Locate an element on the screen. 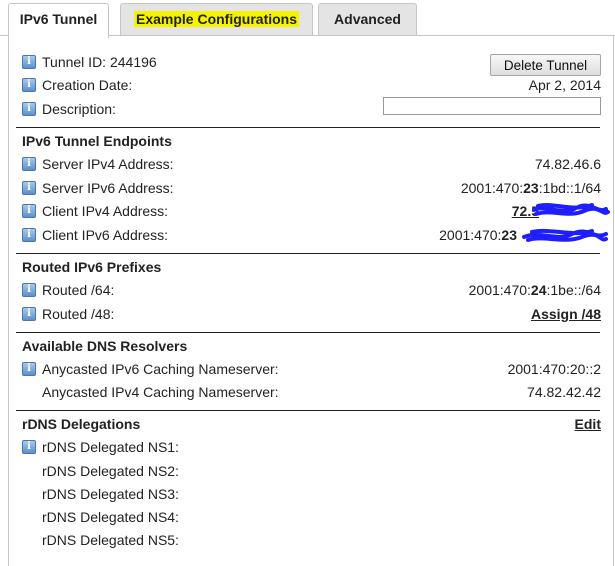 Image resolution: width=615 pixels, height=566 pixels. delete-tunnel-button: Delete Tunnel is located at coordinates (545, 65).